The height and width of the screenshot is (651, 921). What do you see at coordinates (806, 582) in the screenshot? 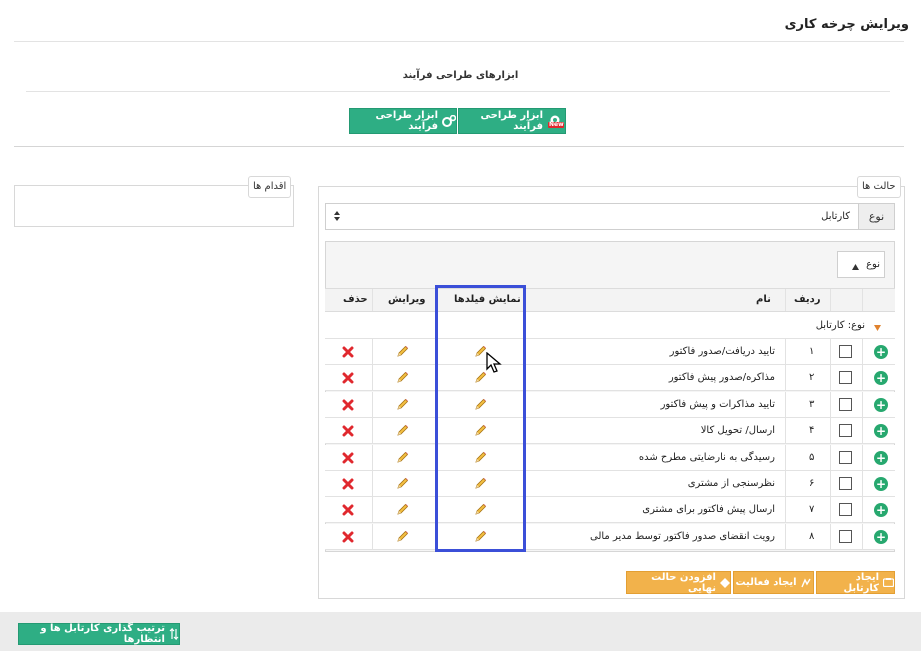
I see `activity-icon` at bounding box center [806, 582].